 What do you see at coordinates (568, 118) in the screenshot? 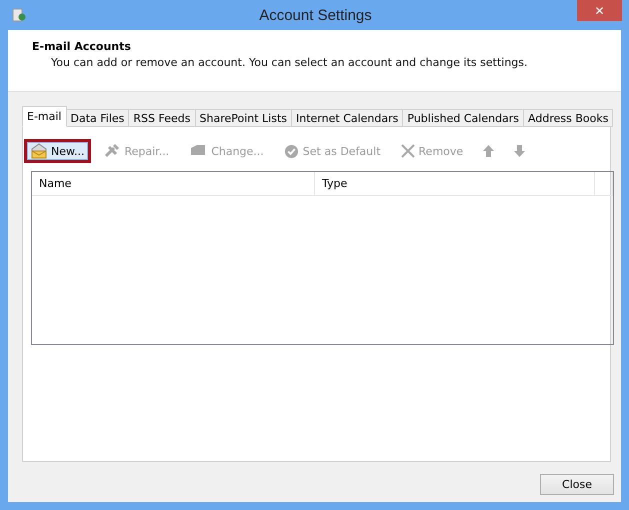
I see `tab: Address Books` at bounding box center [568, 118].